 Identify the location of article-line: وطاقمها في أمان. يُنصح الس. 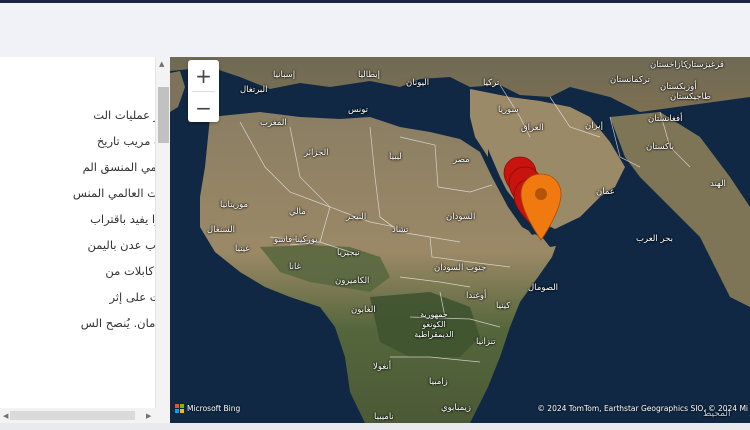
(125, 323).